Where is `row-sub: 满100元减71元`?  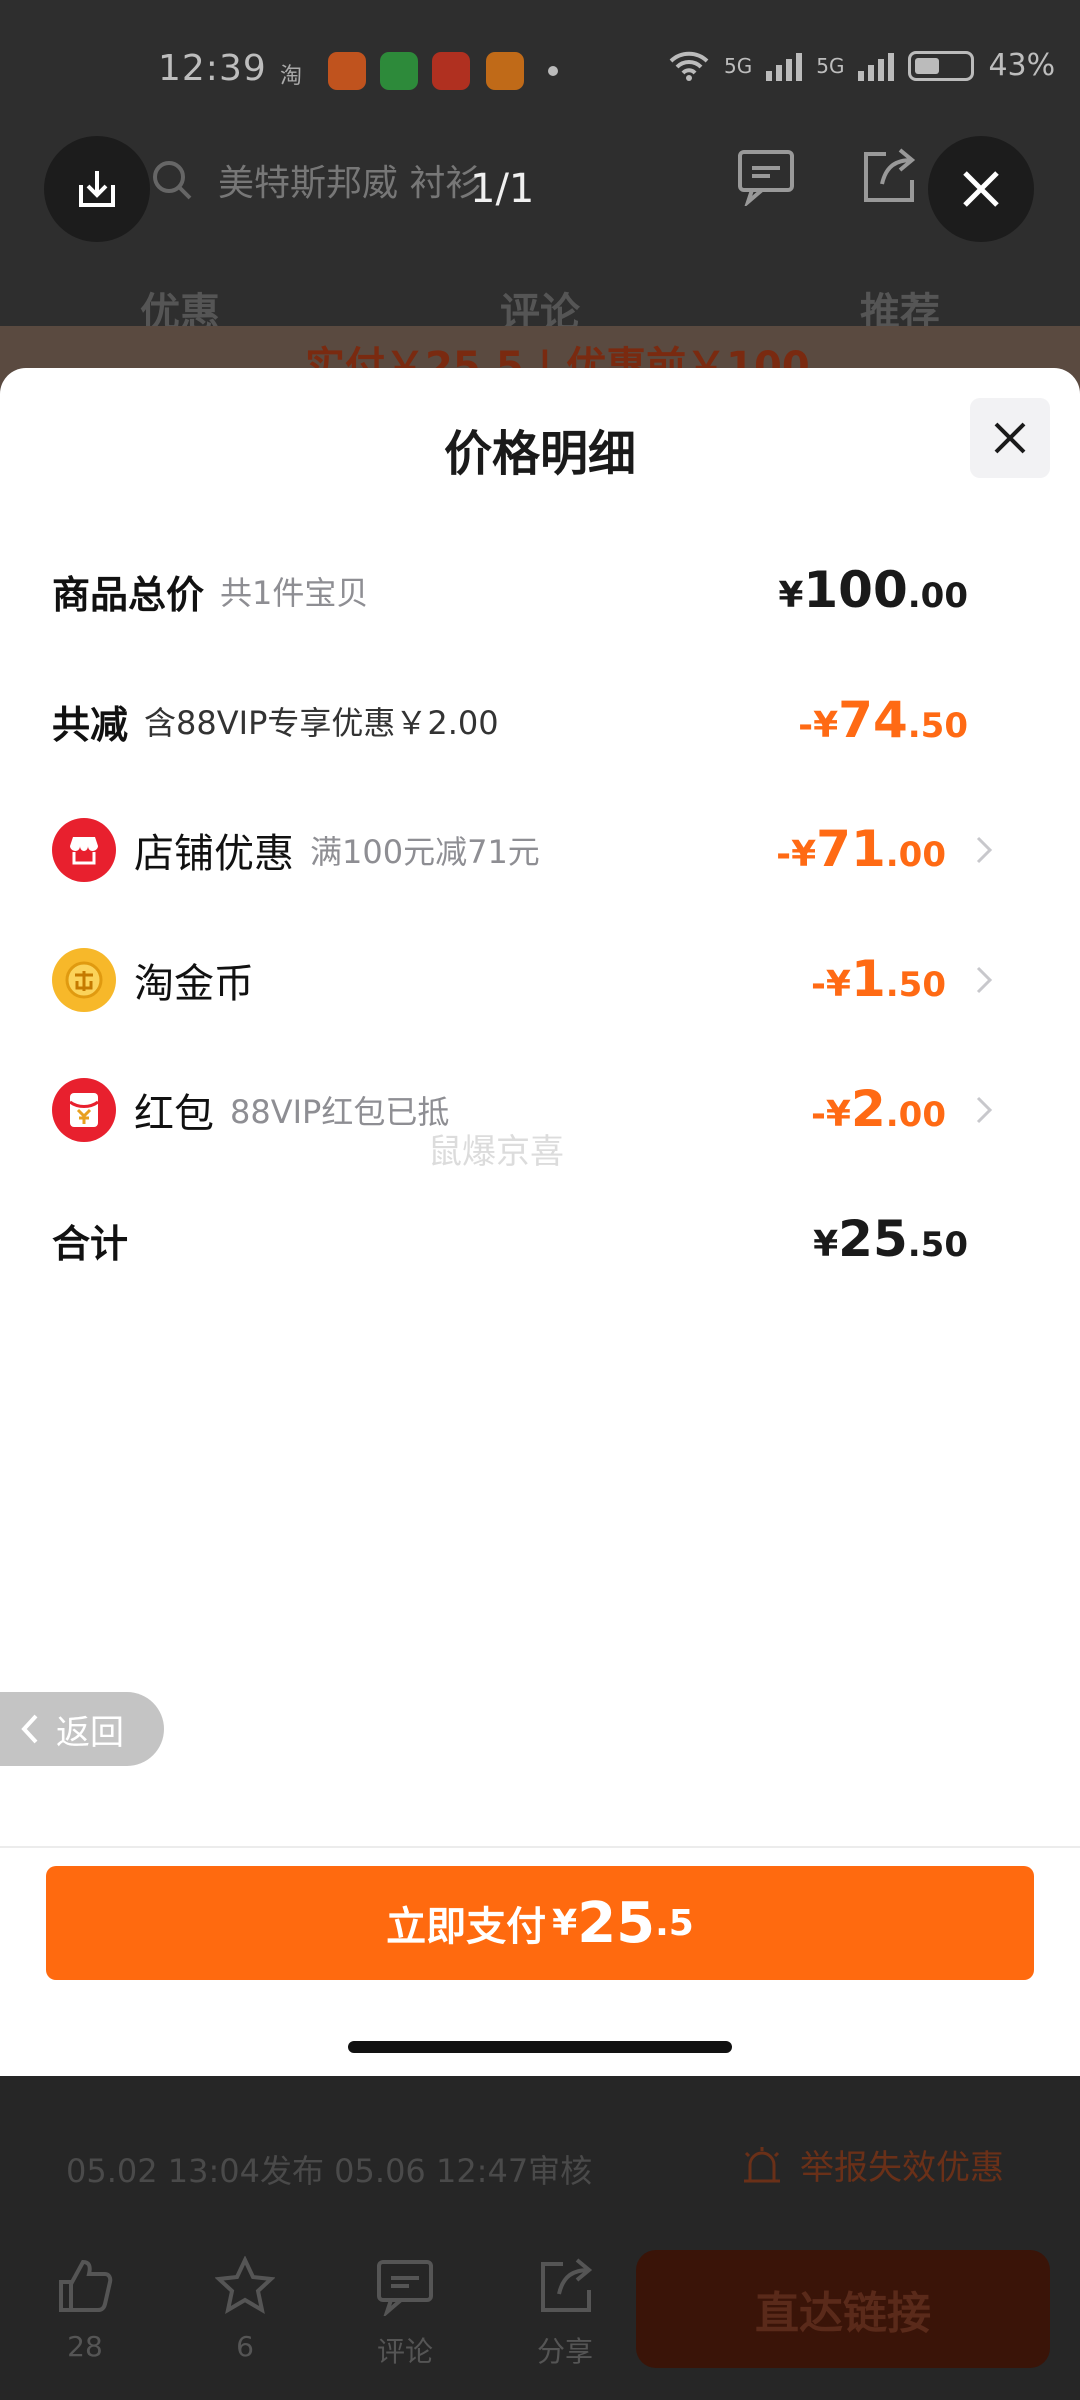 row-sub: 满100元减71元 is located at coordinates (425, 852).